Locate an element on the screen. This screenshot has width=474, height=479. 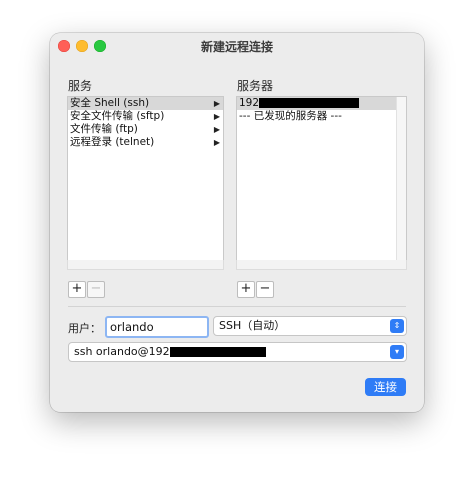
up-down-chevron-icon: ⇕ is located at coordinates (397, 326).